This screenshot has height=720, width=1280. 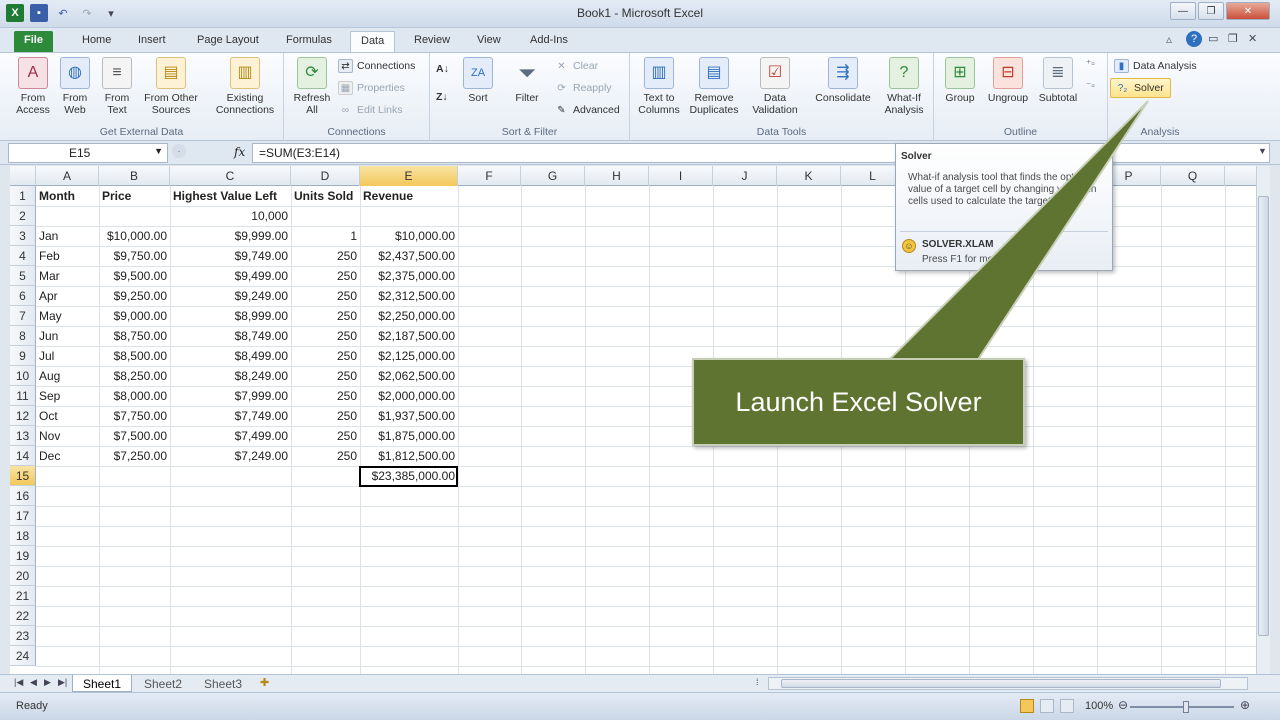 I want to click on row-header: 9, so click(x=23, y=356).